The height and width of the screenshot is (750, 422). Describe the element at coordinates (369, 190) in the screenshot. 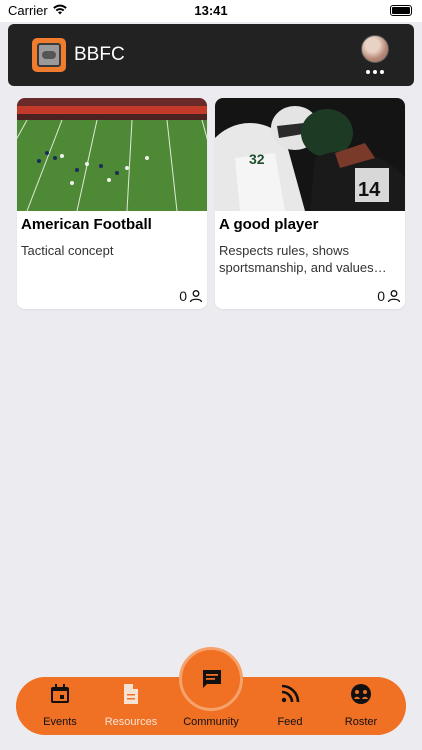

I see `svg-text: 14` at that location.